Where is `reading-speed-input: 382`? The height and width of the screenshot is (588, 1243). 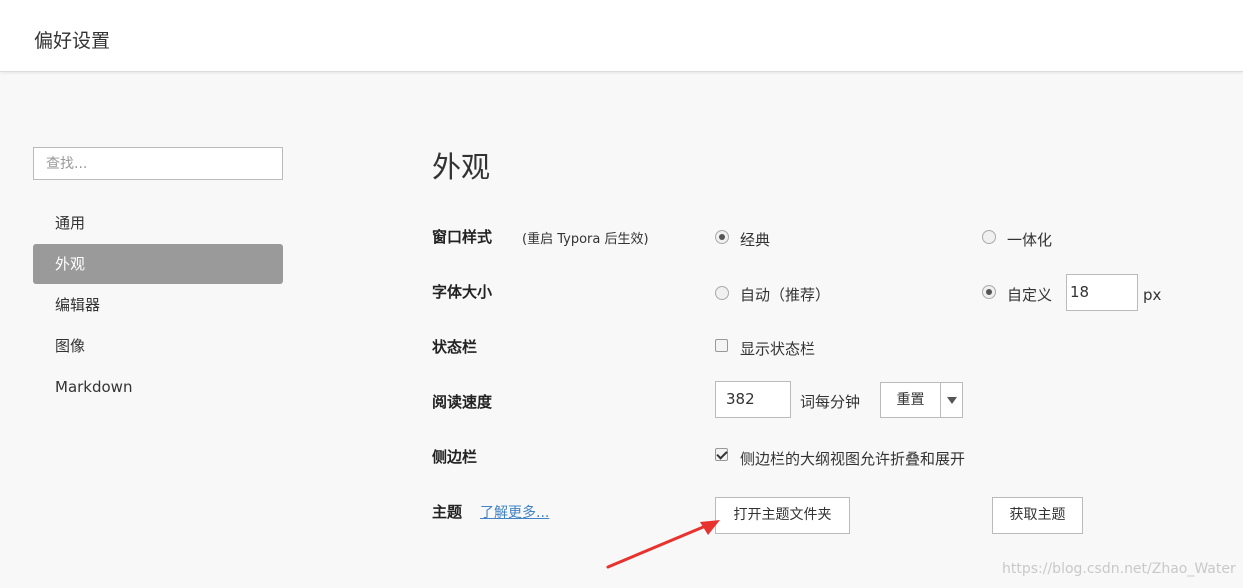 reading-speed-input: 382 is located at coordinates (753, 399).